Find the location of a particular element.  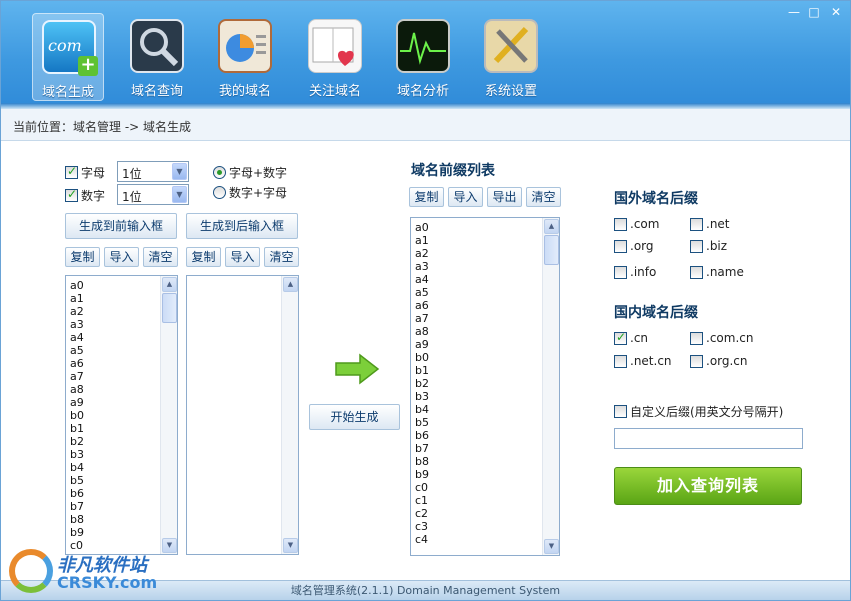

list-item: b7 is located at coordinates (121, 506).